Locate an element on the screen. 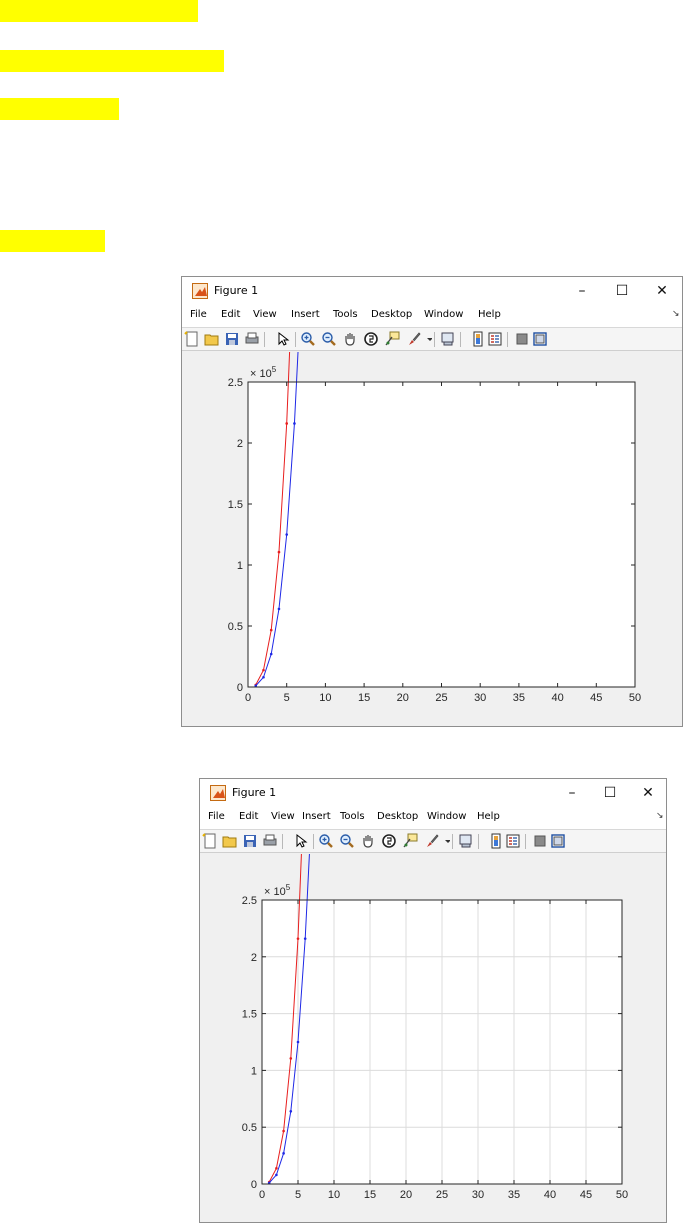 This screenshot has height=1223, width=683. x-tick-label: 30 is located at coordinates (480, 698).